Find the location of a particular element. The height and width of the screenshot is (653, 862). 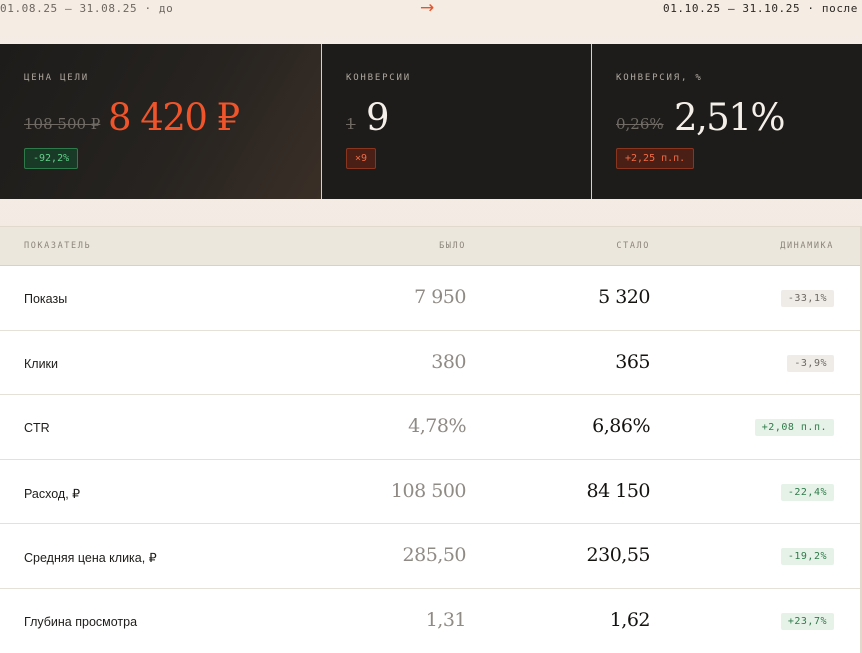

metric-name: Клики is located at coordinates (41, 363).